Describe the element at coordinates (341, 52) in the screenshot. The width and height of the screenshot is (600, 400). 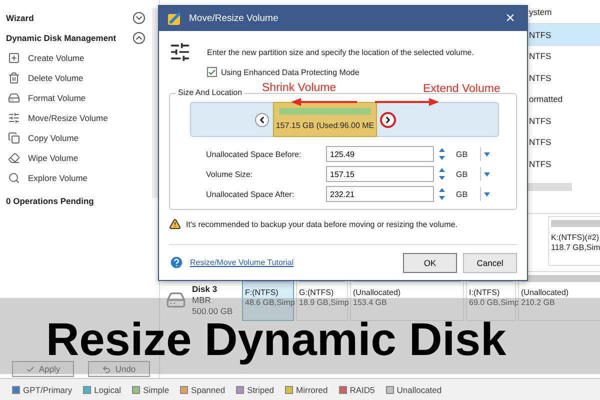
I see `instruction-text: Enter the new partition size and specify the location of the selected volume.` at that location.